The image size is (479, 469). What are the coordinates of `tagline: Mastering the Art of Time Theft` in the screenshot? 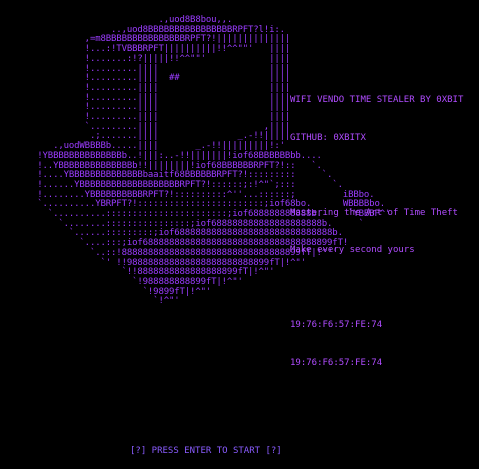 It's located at (374, 212).